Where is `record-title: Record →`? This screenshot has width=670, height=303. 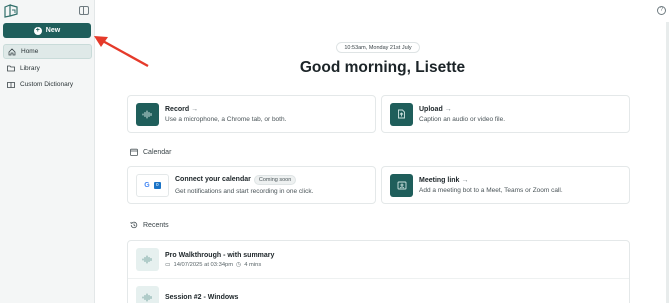
record-title: Record → is located at coordinates (182, 109).